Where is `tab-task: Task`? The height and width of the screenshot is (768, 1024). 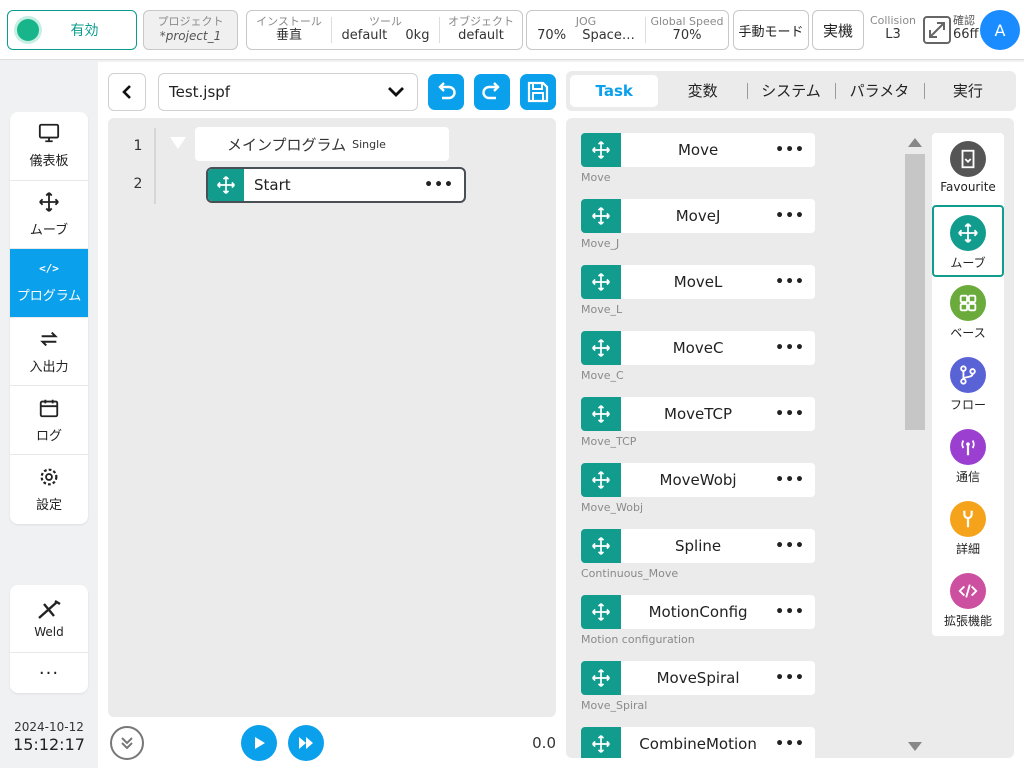 tab-task: Task is located at coordinates (614, 91).